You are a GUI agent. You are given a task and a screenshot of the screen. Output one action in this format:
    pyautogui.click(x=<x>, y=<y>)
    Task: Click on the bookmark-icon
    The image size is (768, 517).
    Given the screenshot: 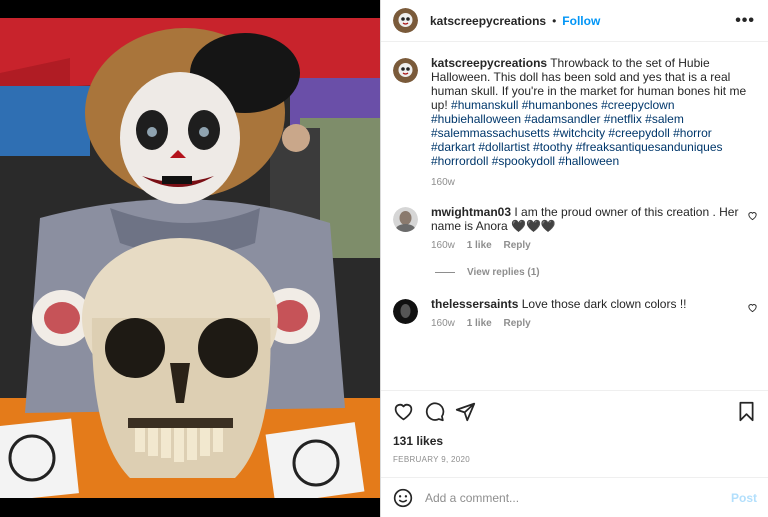 What is the action you would take?
    pyautogui.click(x=746, y=411)
    